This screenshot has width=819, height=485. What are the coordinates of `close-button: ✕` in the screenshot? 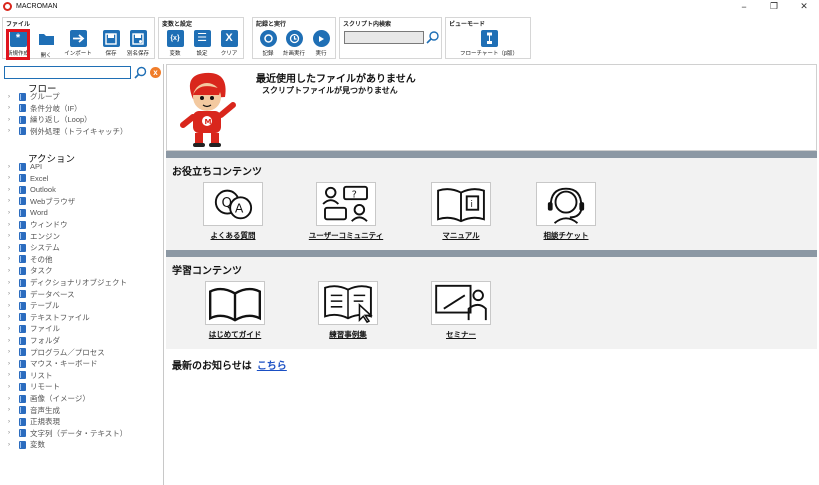 It's located at (804, 6).